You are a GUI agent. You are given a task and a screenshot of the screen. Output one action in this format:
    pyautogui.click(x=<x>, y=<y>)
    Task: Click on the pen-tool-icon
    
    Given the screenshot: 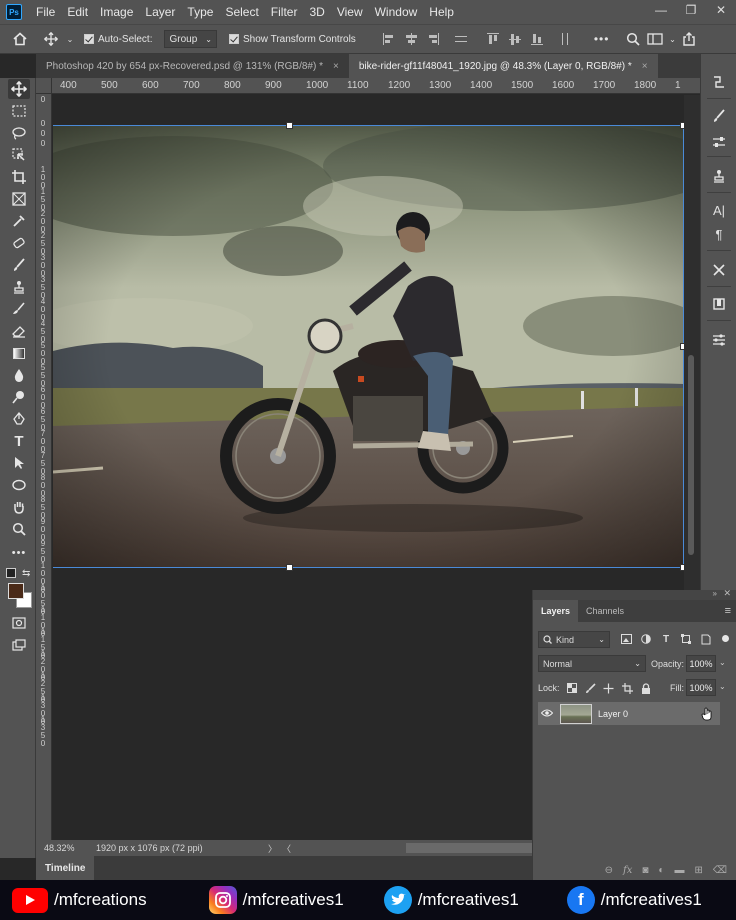 What is the action you would take?
    pyautogui.click(x=19, y=419)
    